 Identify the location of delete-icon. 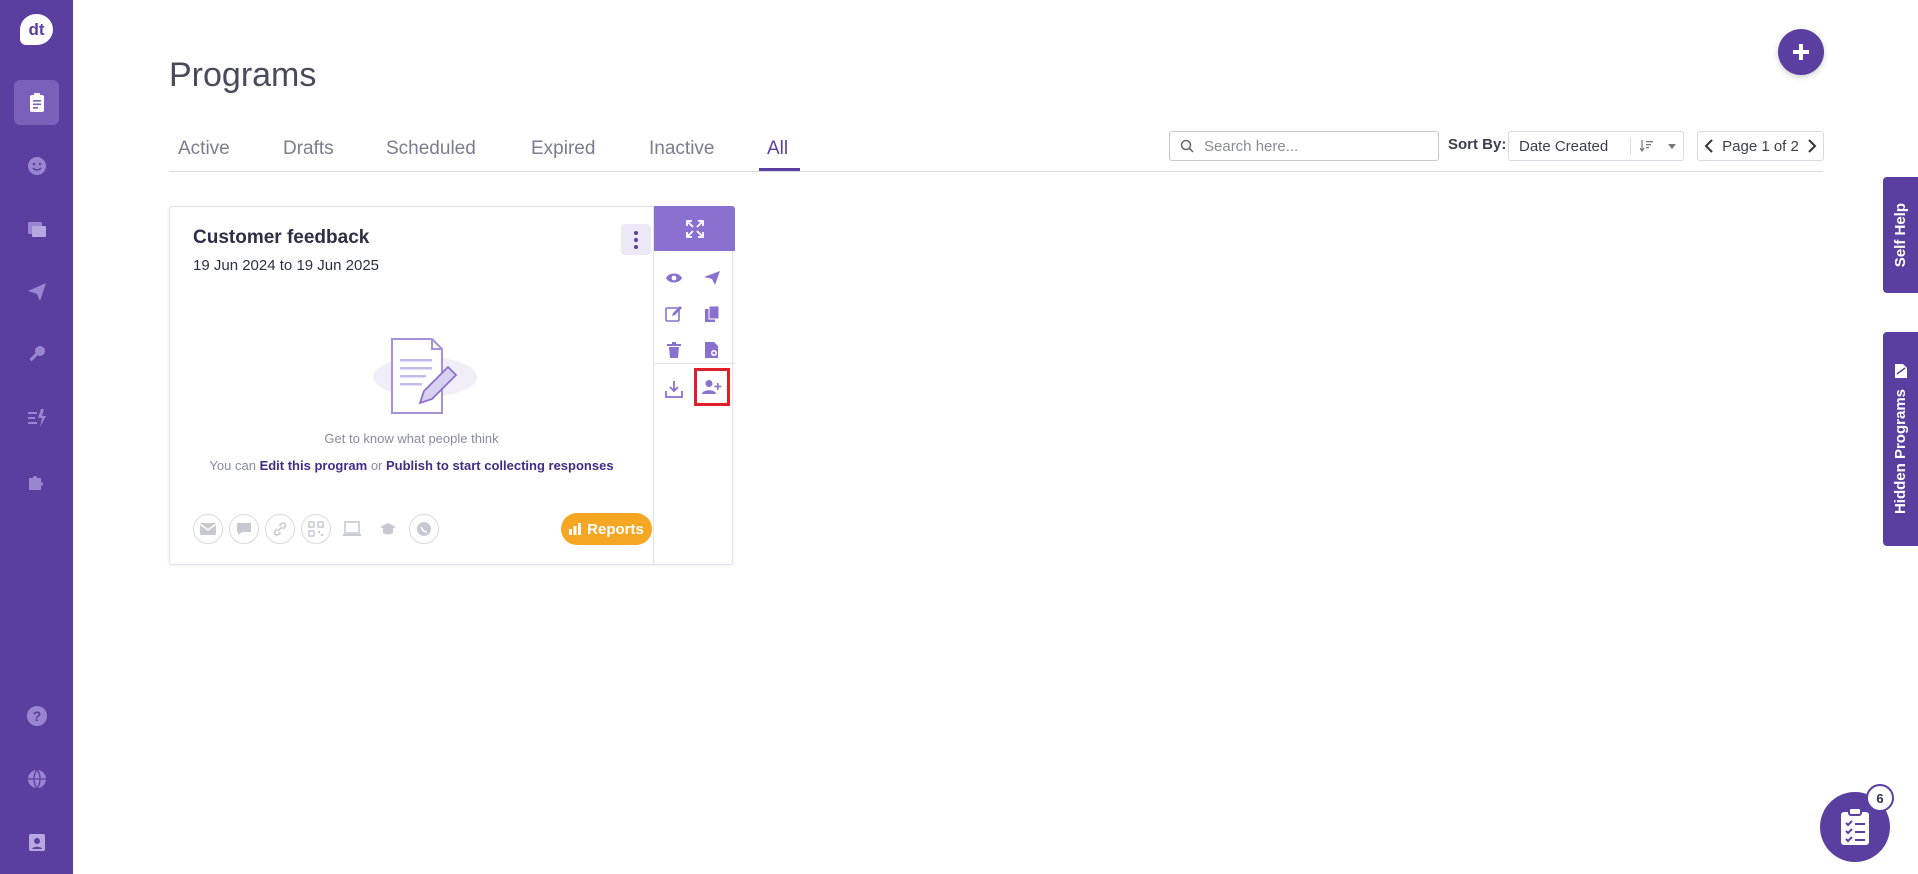
(674, 350).